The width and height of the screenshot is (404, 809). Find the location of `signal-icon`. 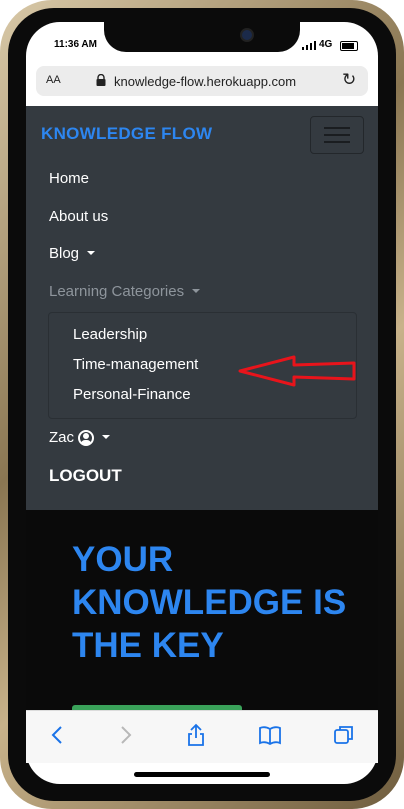

signal-icon is located at coordinates (309, 45).